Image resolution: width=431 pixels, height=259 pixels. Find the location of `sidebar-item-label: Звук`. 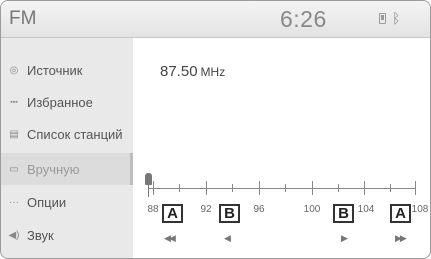

sidebar-item-label: Звук is located at coordinates (40, 235).